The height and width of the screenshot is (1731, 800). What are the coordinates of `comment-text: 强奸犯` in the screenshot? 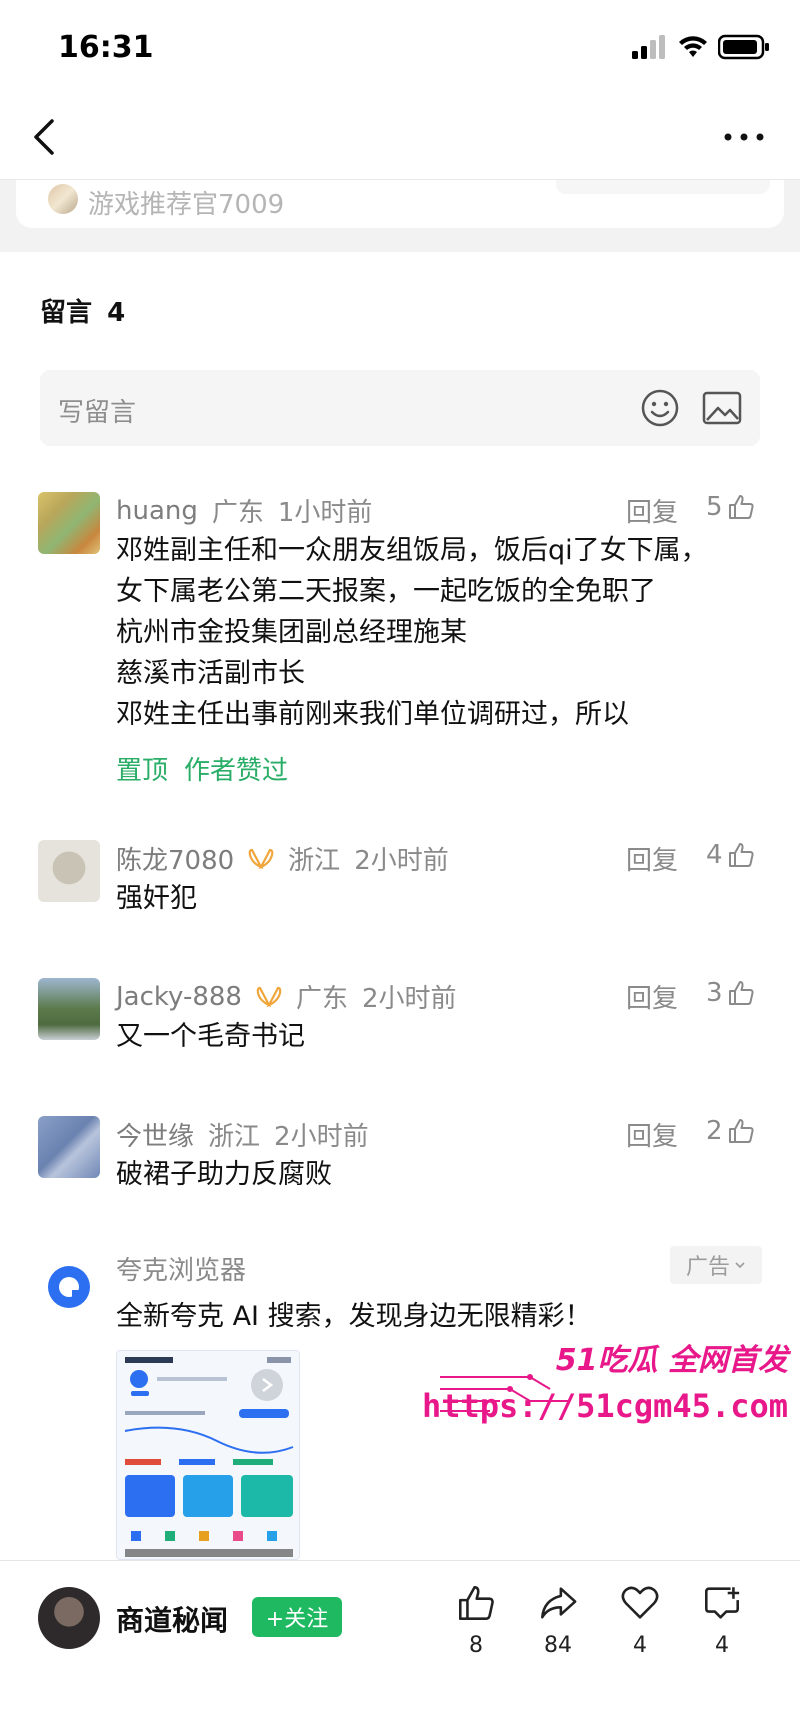 It's located at (156, 898).